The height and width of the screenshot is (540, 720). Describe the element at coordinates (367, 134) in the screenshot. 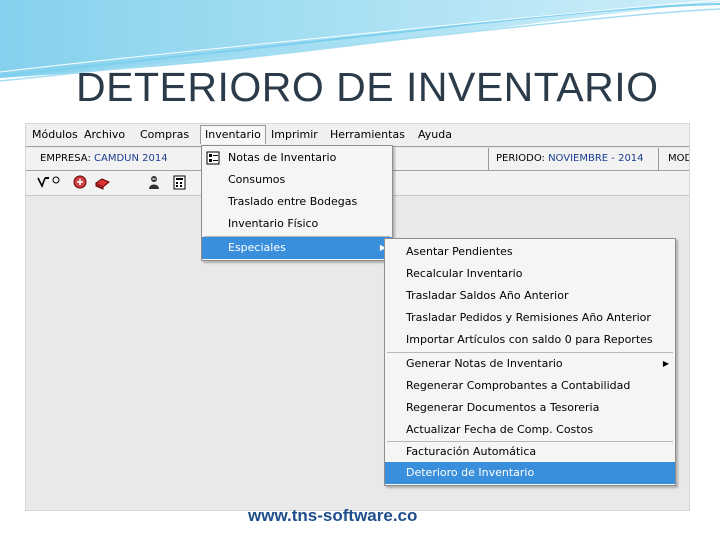

I see `menu-herramientas: Herramientas` at that location.